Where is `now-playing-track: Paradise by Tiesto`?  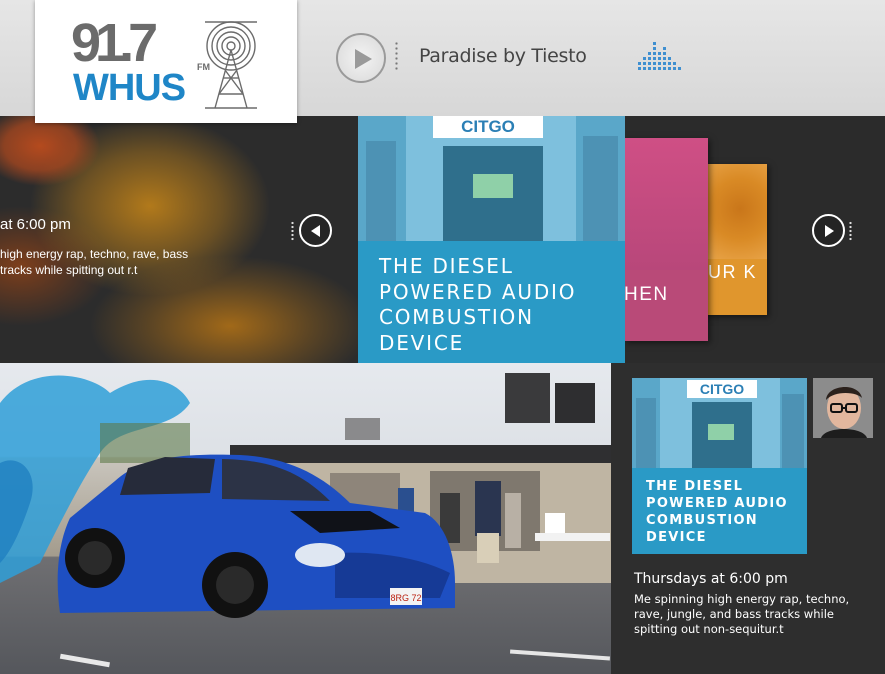 now-playing-track: Paradise by Tiesto is located at coordinates (503, 56).